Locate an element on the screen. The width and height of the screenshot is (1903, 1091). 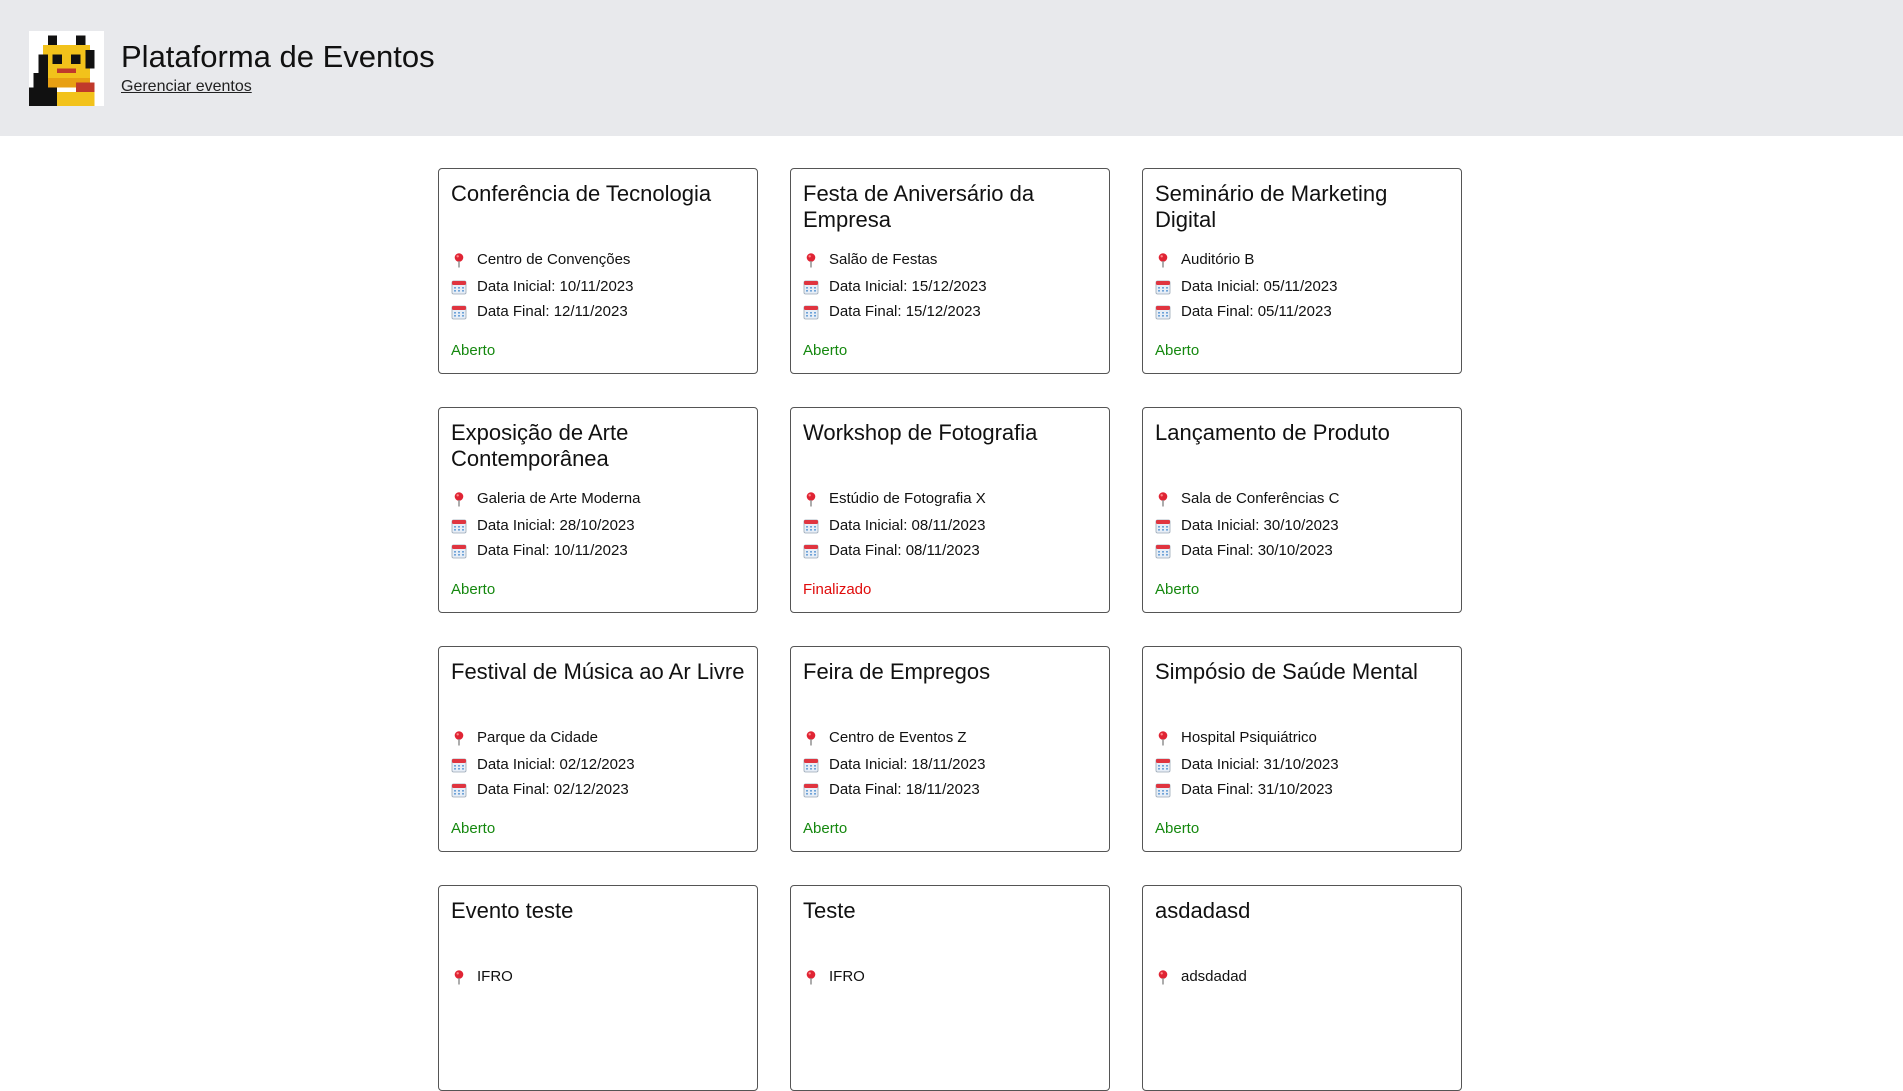
event-title: Exposição de Arte Contemporânea is located at coordinates (540, 445).